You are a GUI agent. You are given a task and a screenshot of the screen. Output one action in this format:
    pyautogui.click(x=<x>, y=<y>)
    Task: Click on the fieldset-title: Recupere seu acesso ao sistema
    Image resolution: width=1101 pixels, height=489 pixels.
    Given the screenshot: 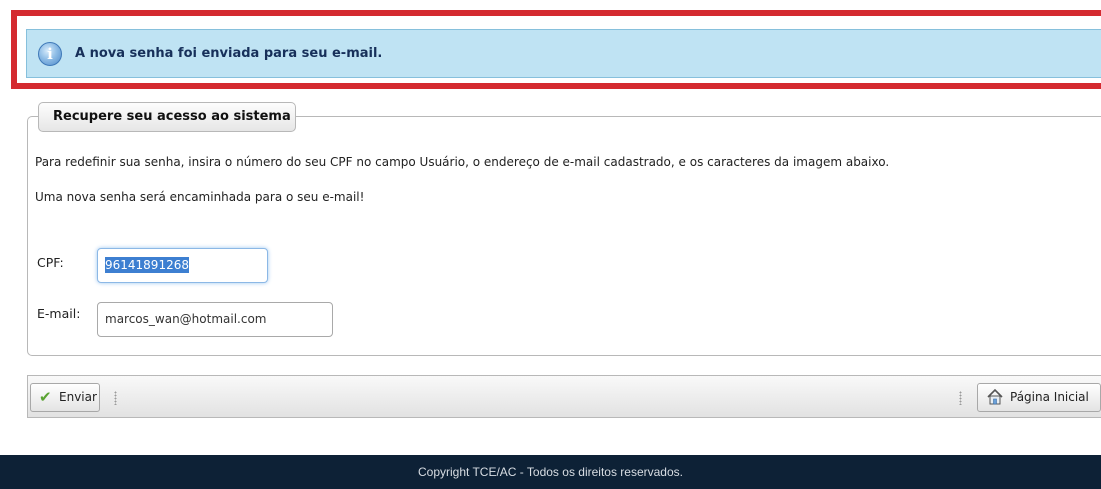 What is the action you would take?
    pyautogui.click(x=167, y=117)
    